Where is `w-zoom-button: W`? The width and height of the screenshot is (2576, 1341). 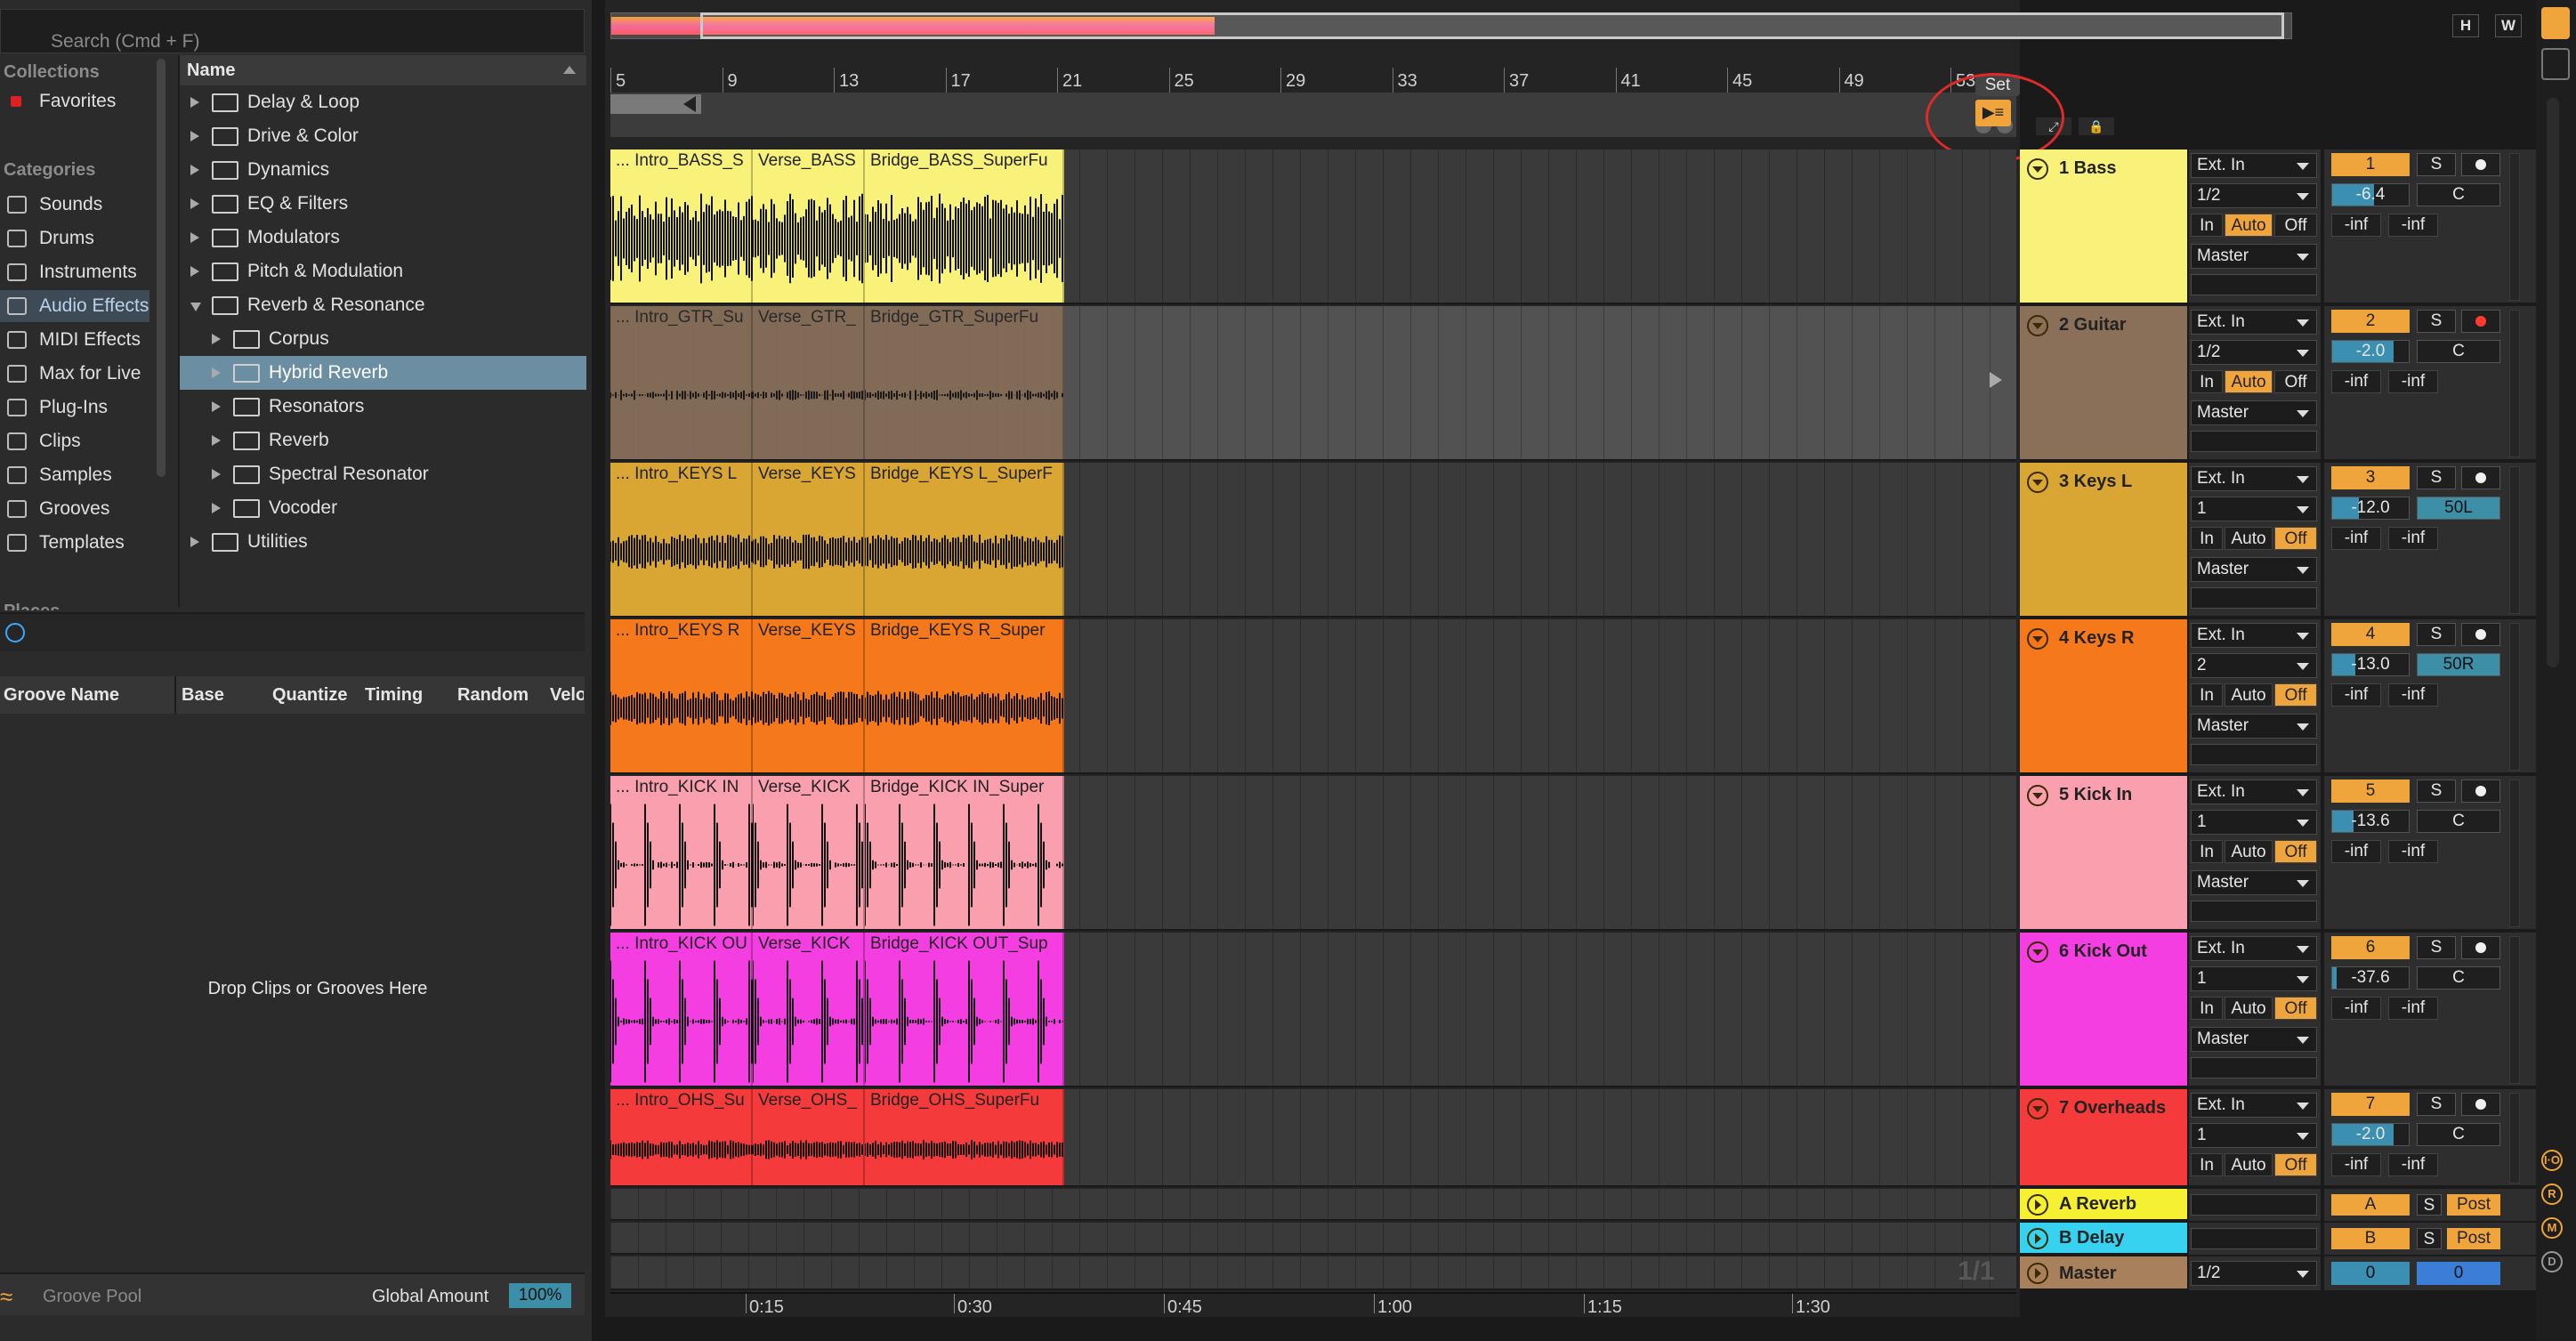
w-zoom-button: W is located at coordinates (2508, 25).